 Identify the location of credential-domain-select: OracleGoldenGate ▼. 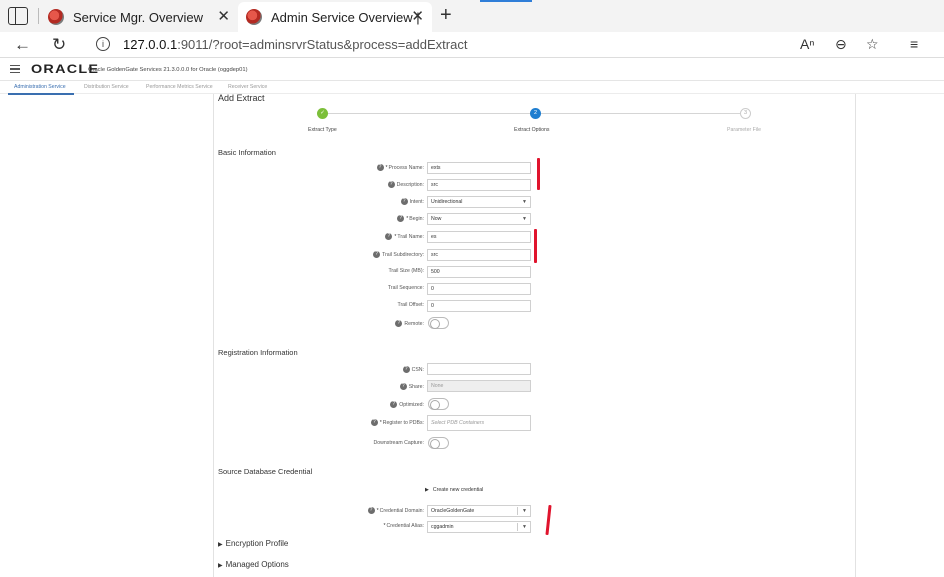
(479, 511).